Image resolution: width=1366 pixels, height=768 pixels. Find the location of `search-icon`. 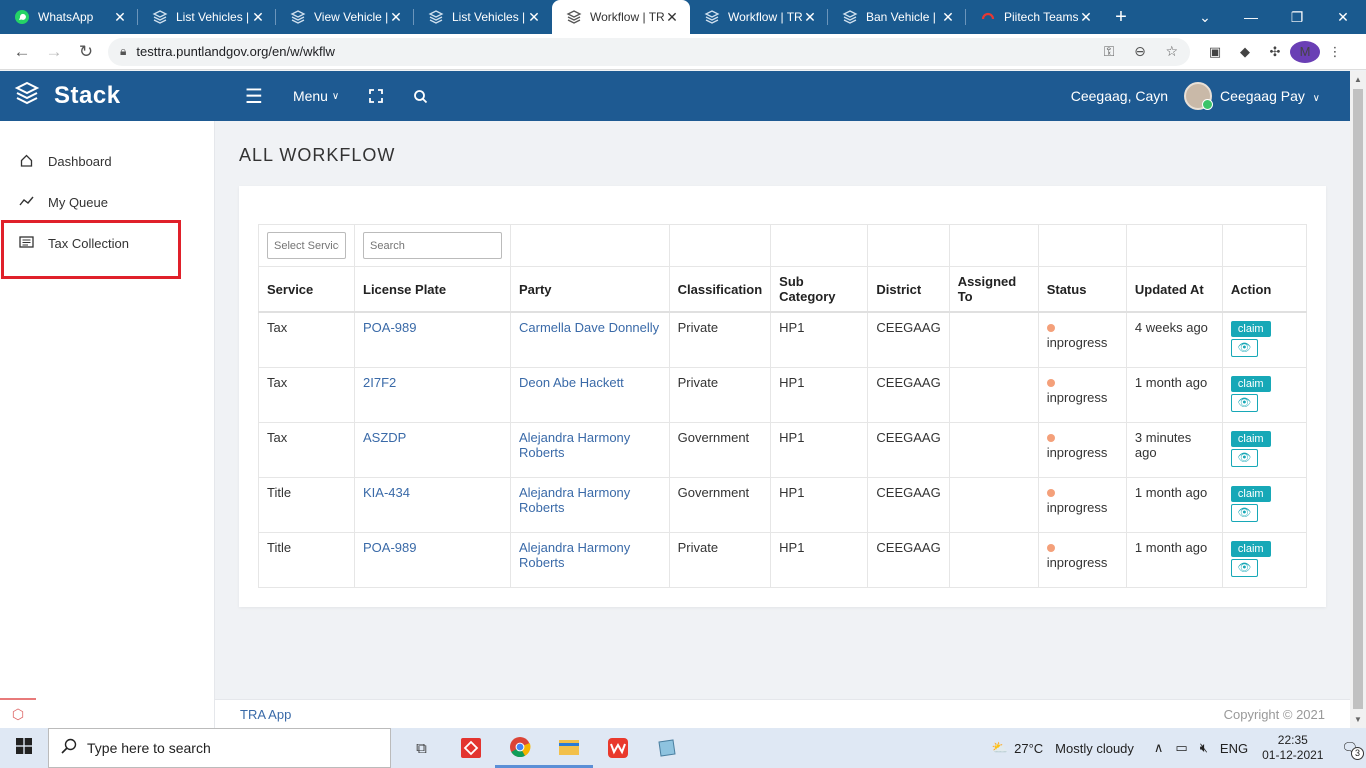

search-icon is located at coordinates (420, 96).